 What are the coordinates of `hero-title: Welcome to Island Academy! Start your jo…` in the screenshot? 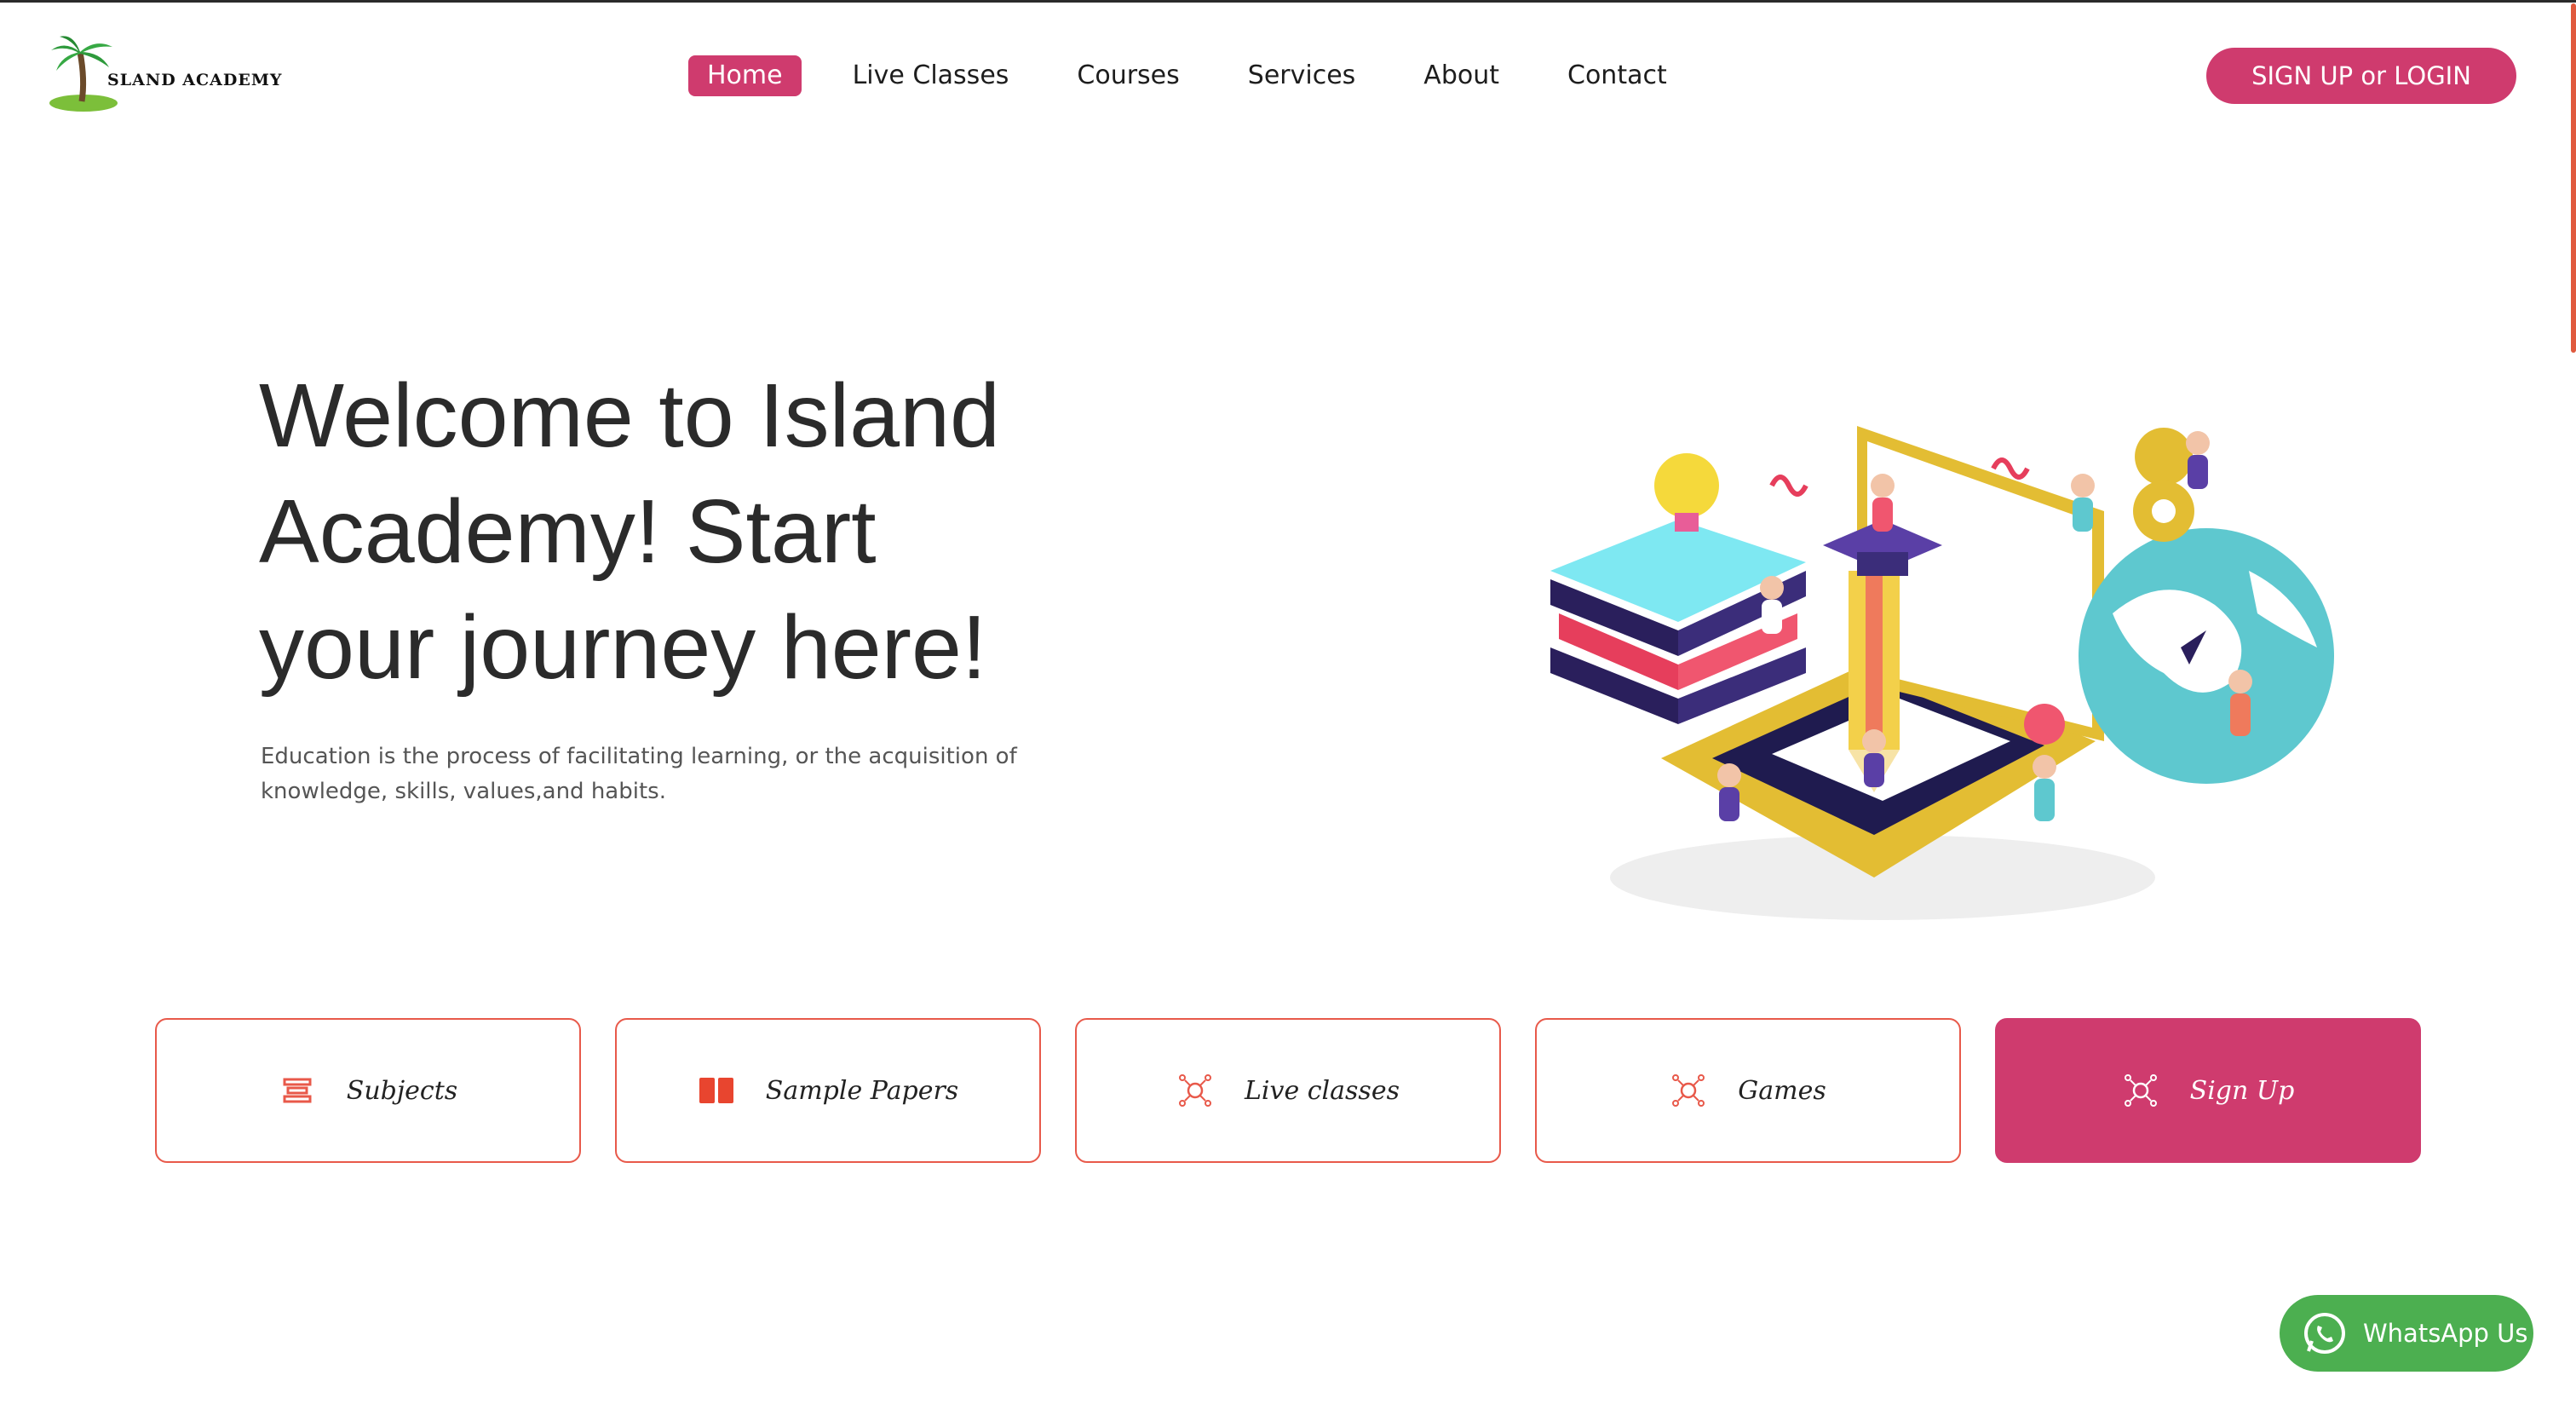 It's located at (629, 531).